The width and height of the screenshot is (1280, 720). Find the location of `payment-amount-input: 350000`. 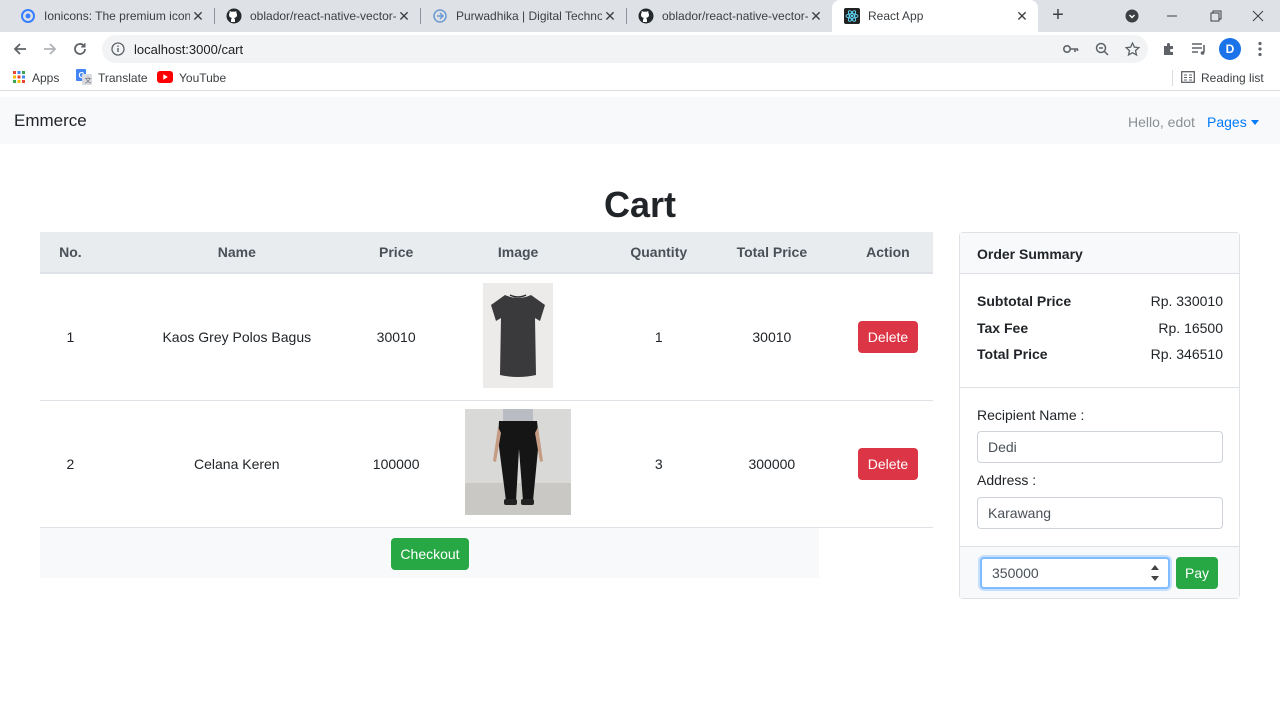

payment-amount-input: 350000 is located at coordinates (1075, 573).